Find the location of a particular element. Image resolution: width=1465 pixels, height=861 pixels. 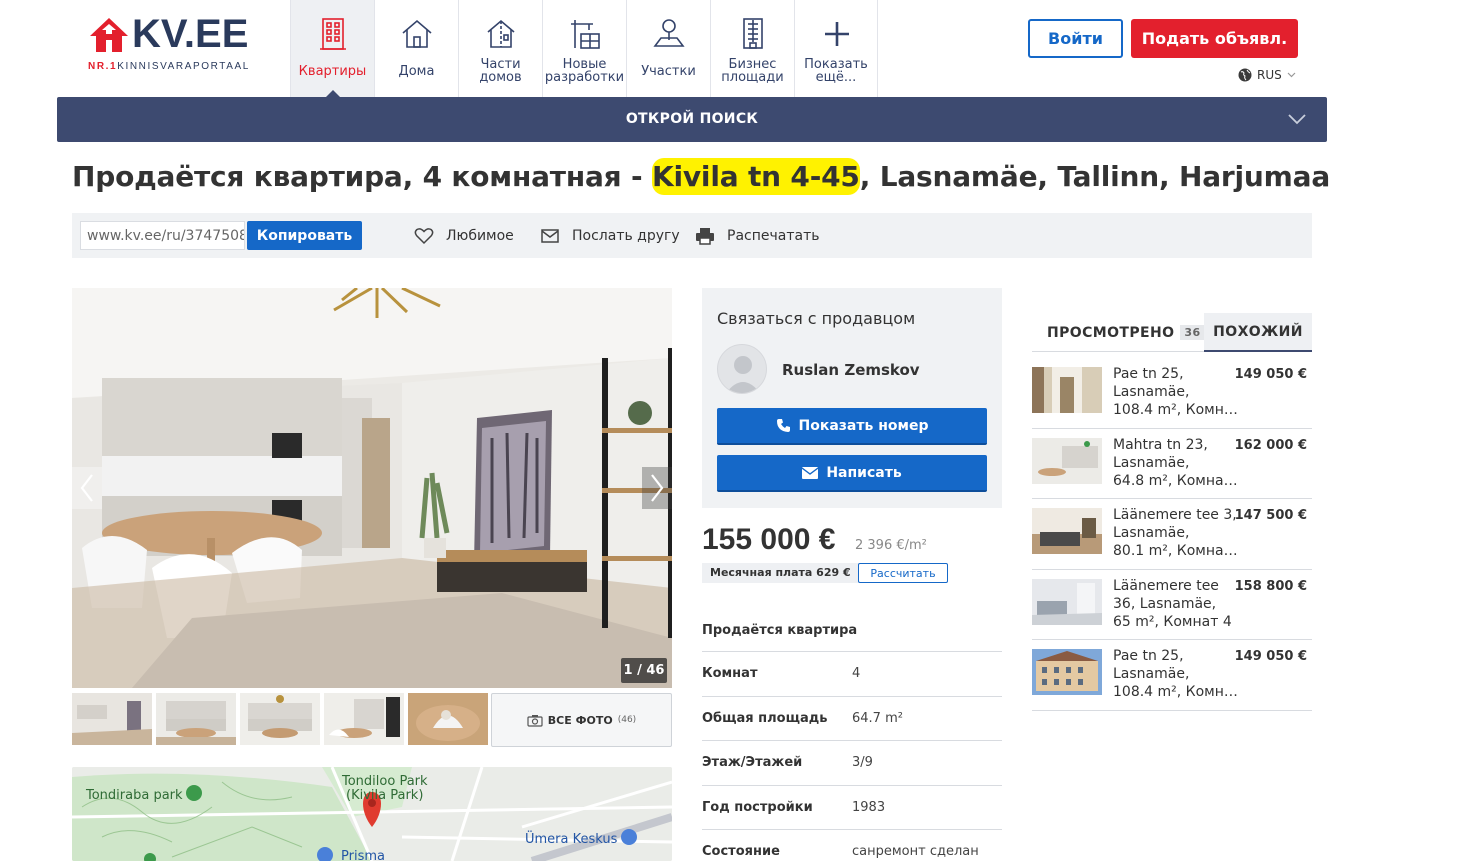

price-per-m2: 2 396 €/m² is located at coordinates (891, 545).